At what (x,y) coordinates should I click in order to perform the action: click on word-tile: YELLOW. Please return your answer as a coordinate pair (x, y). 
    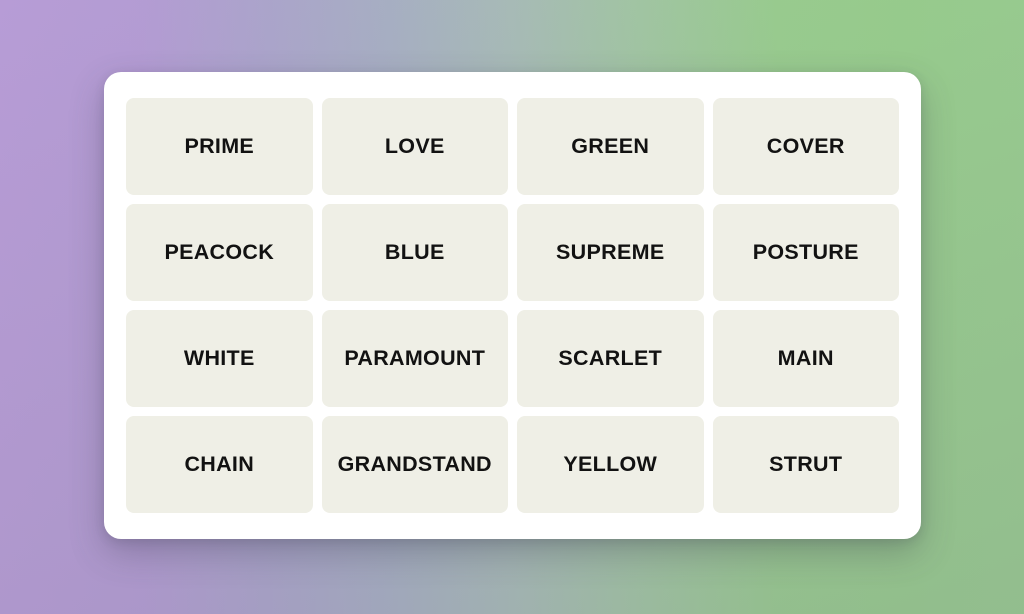
    Looking at the image, I should click on (610, 464).